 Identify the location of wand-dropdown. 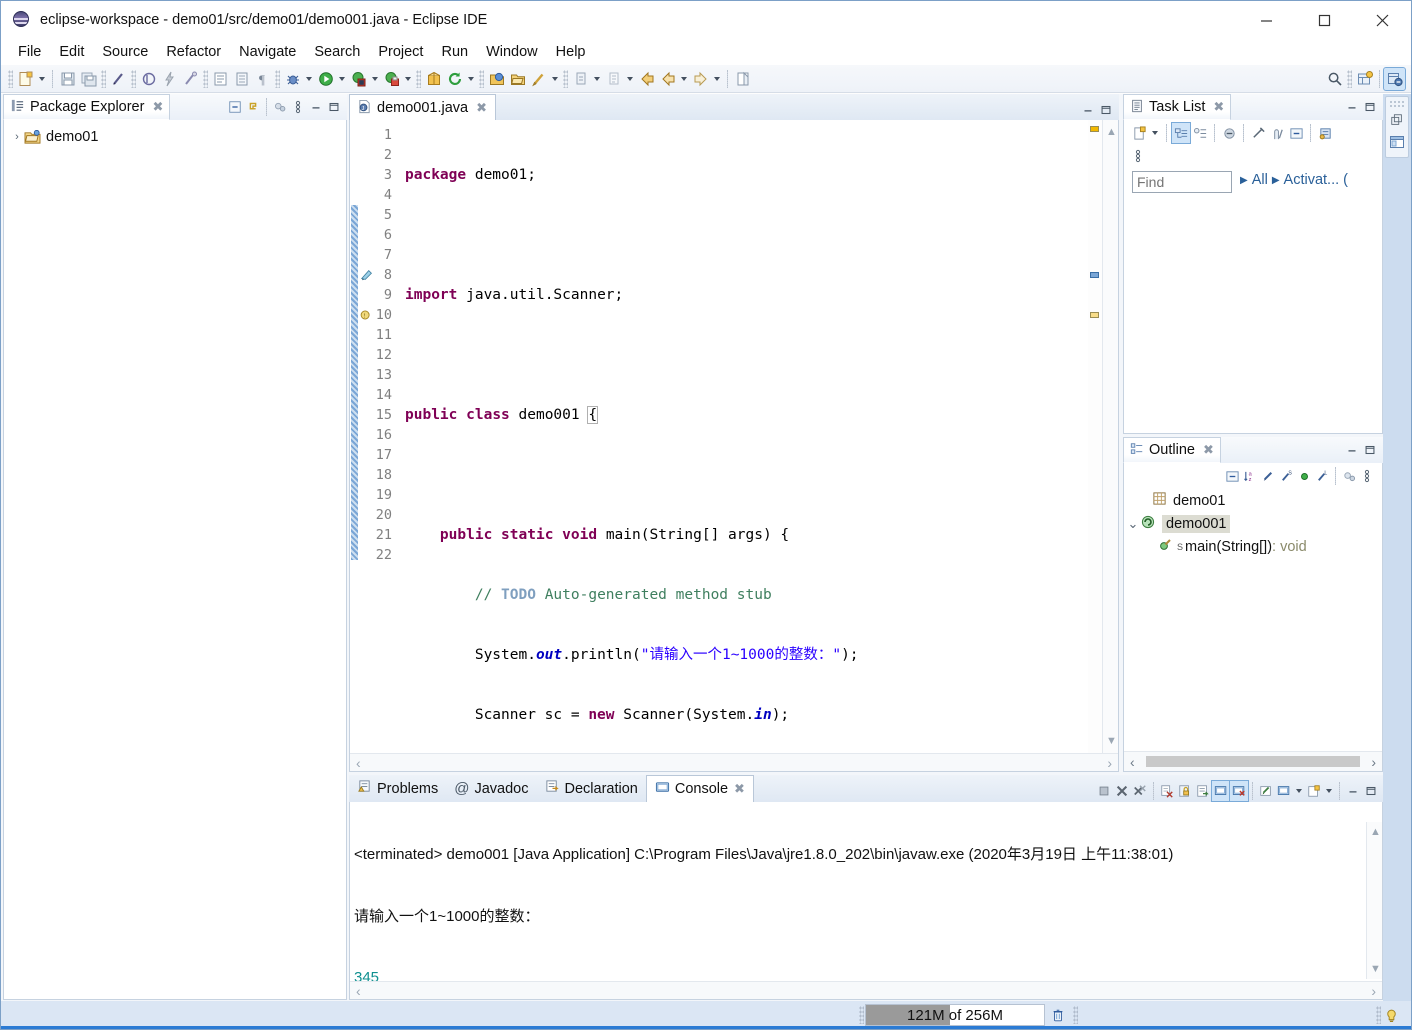
(555, 79).